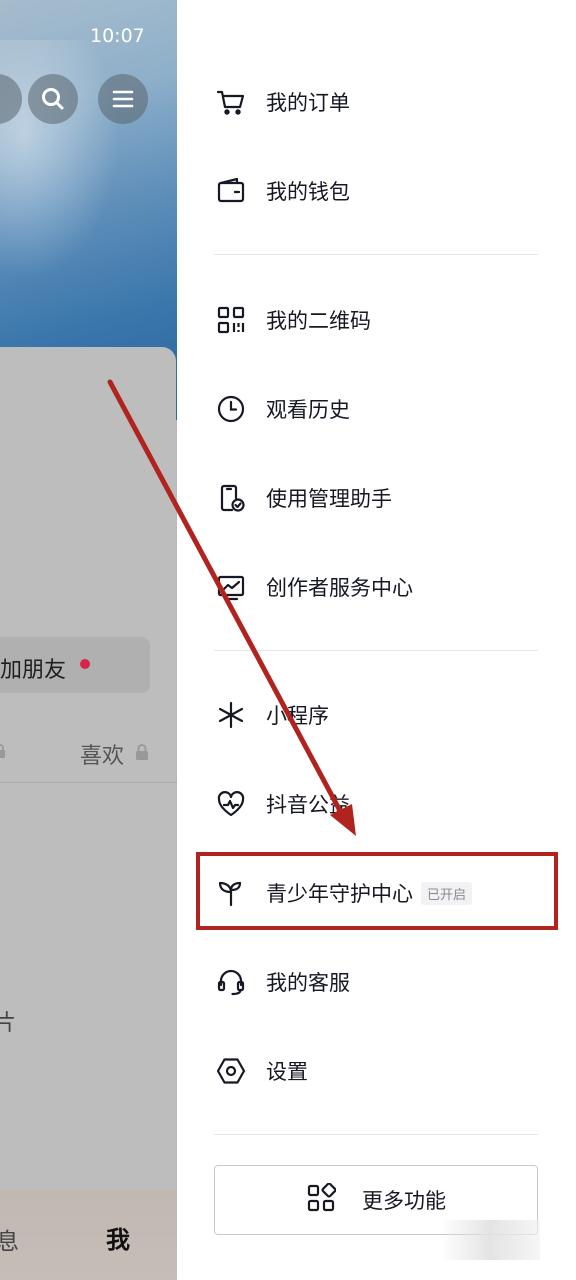  Describe the element at coordinates (386, 320) in the screenshot. I see `menu-item-qrcode: 我的二维码` at that location.